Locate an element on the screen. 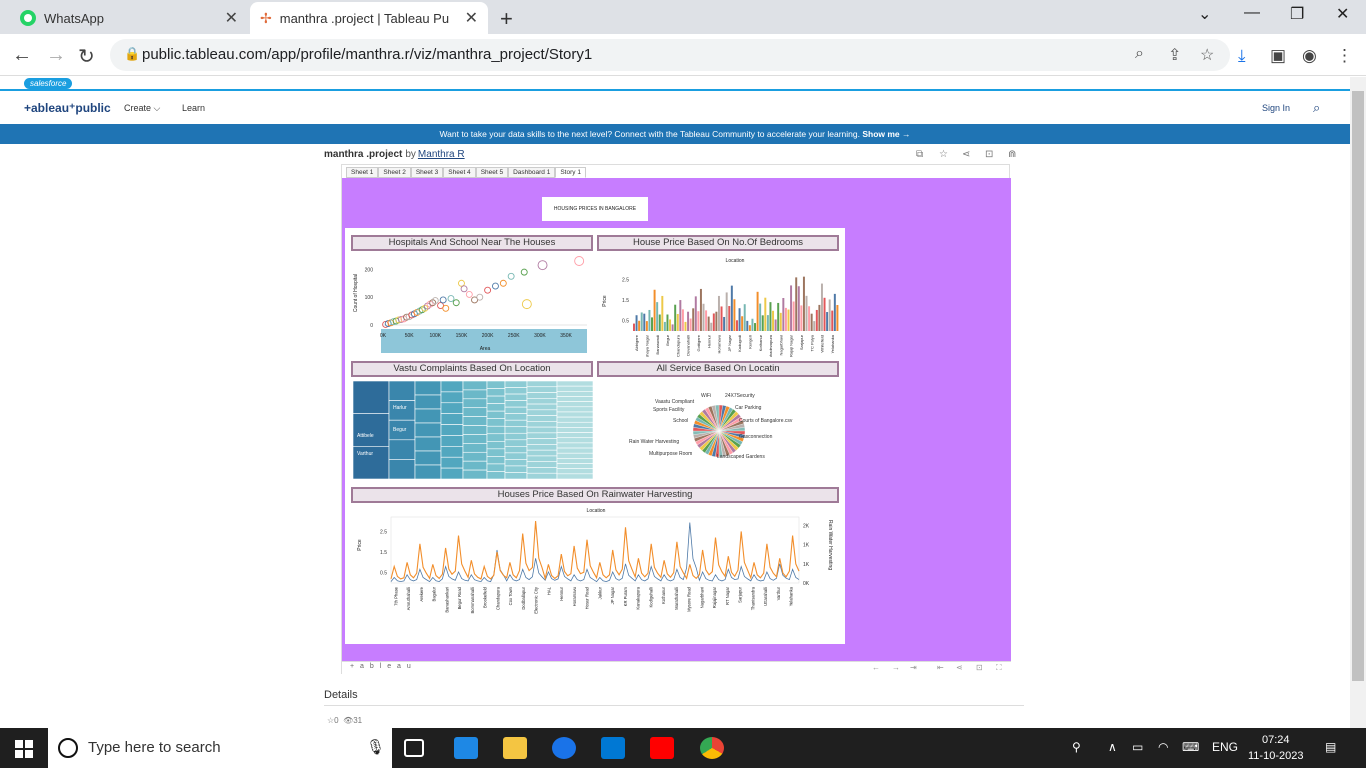 This screenshot has width=1366, height=768. page-scrollbar is located at coordinates (1358, 402).